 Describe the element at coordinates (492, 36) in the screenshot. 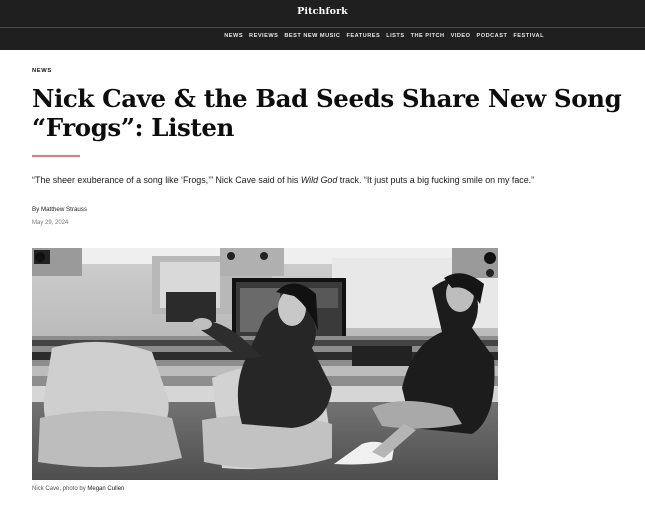

I see `nav-podcast: PODCAST` at that location.